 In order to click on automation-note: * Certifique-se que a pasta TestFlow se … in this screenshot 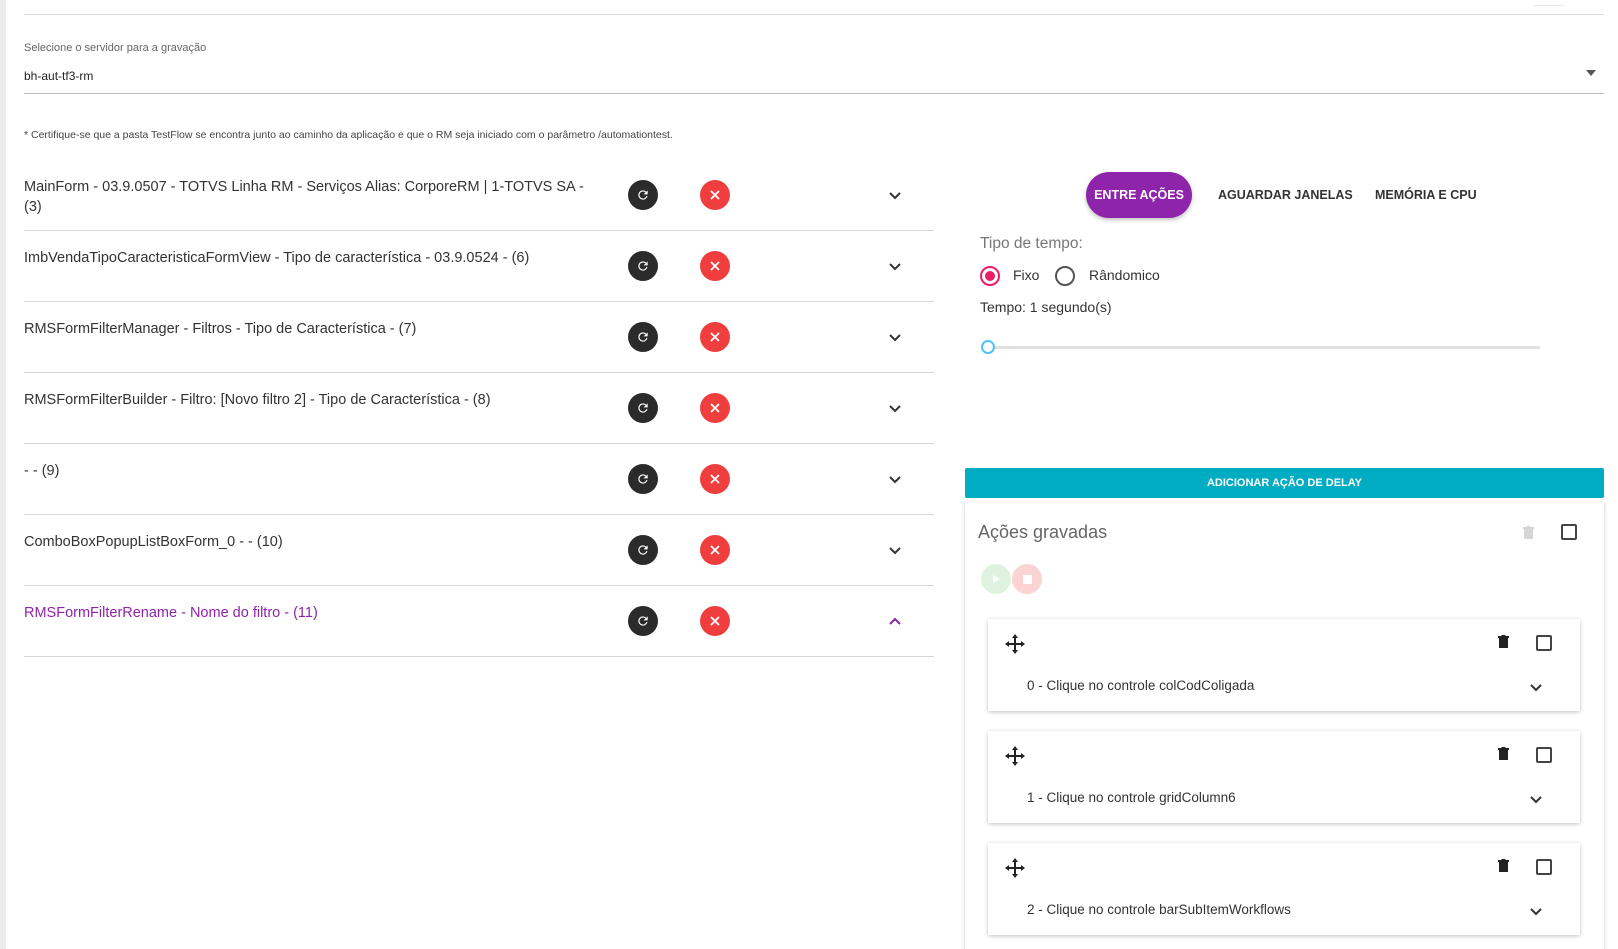, I will do `click(348, 135)`.